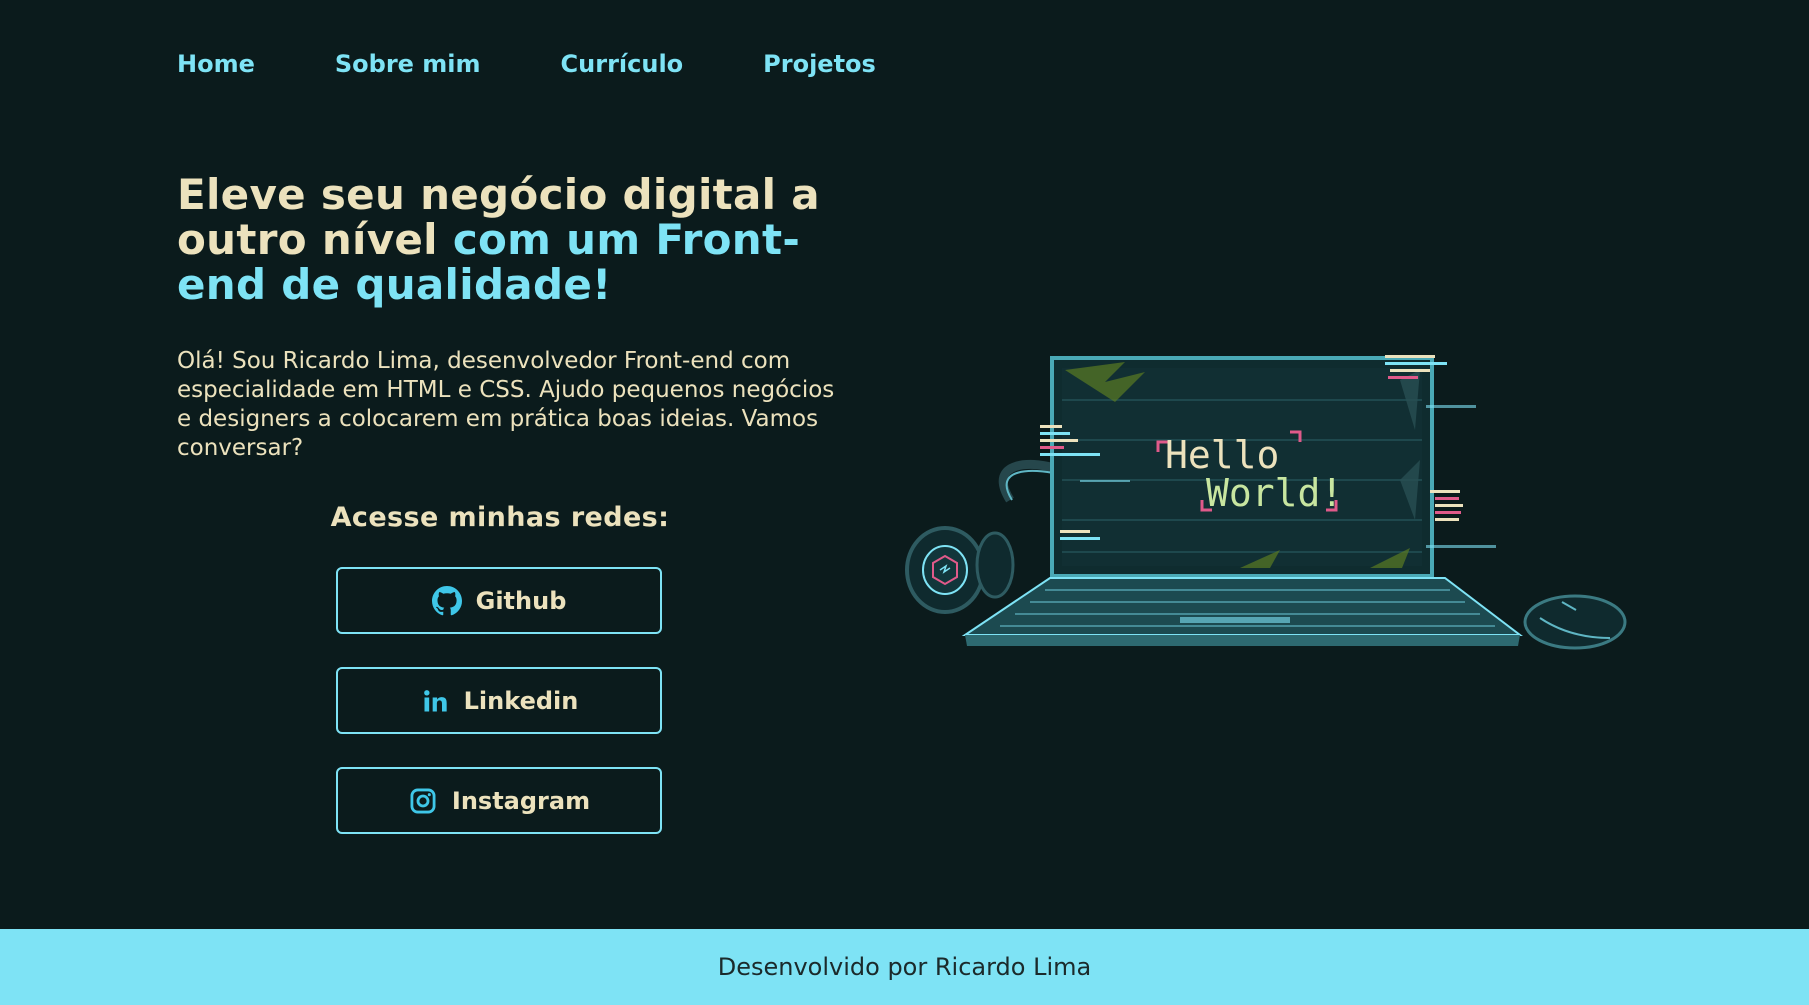  I want to click on github-icon, so click(446, 600).